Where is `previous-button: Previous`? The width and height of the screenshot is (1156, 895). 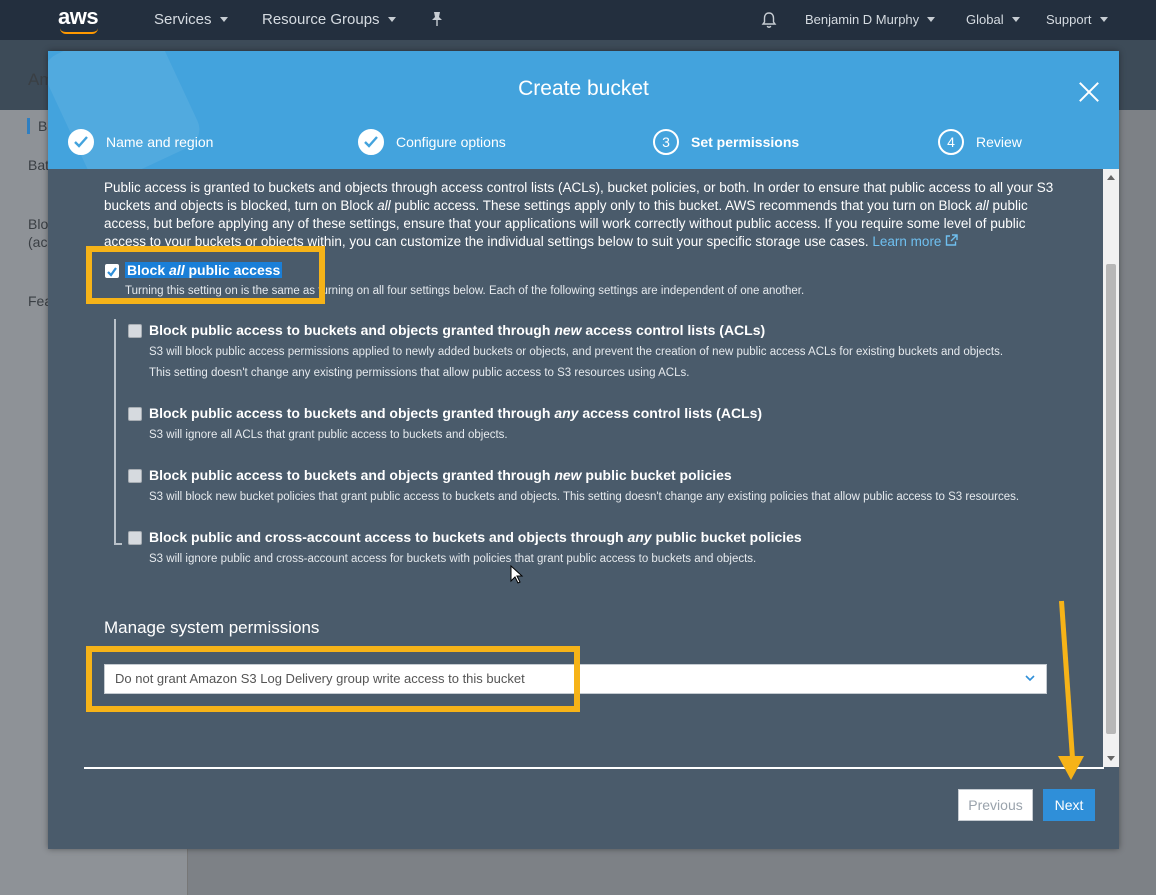
previous-button: Previous is located at coordinates (995, 805).